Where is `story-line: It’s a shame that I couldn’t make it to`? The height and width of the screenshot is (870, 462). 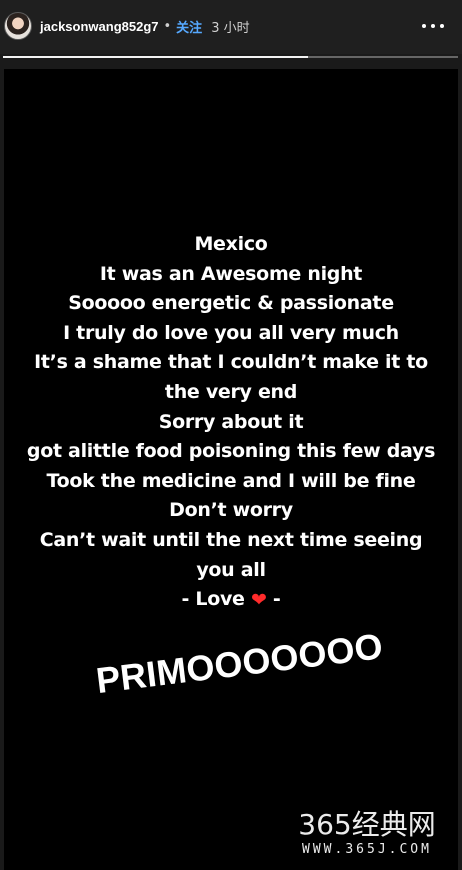 story-line: It’s a shame that I couldn’t make it to is located at coordinates (231, 362).